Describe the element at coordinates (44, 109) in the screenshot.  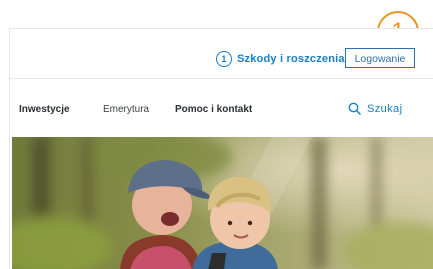
I see `nav-item-inwestycje: Inwestycje` at that location.